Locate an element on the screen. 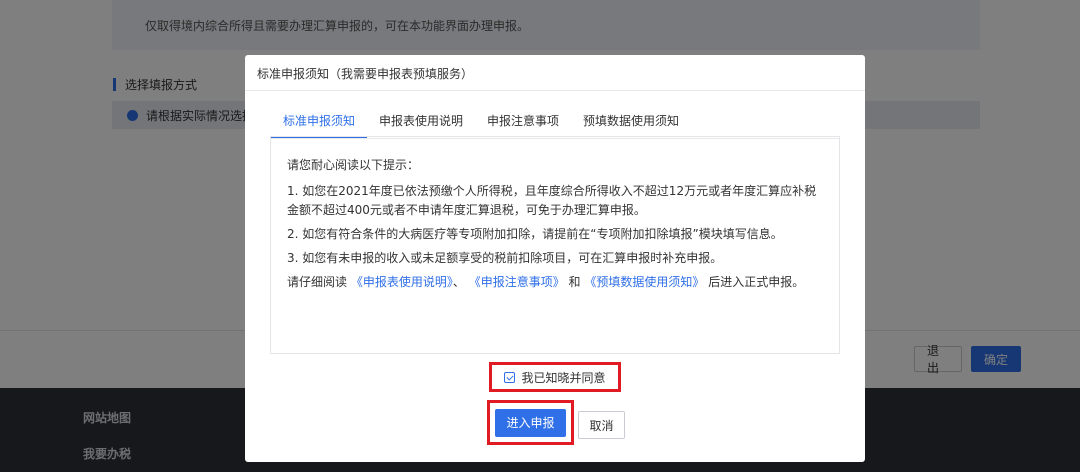 The height and width of the screenshot is (472, 1080). enter-declaration-button: 进入申报 is located at coordinates (530, 422).